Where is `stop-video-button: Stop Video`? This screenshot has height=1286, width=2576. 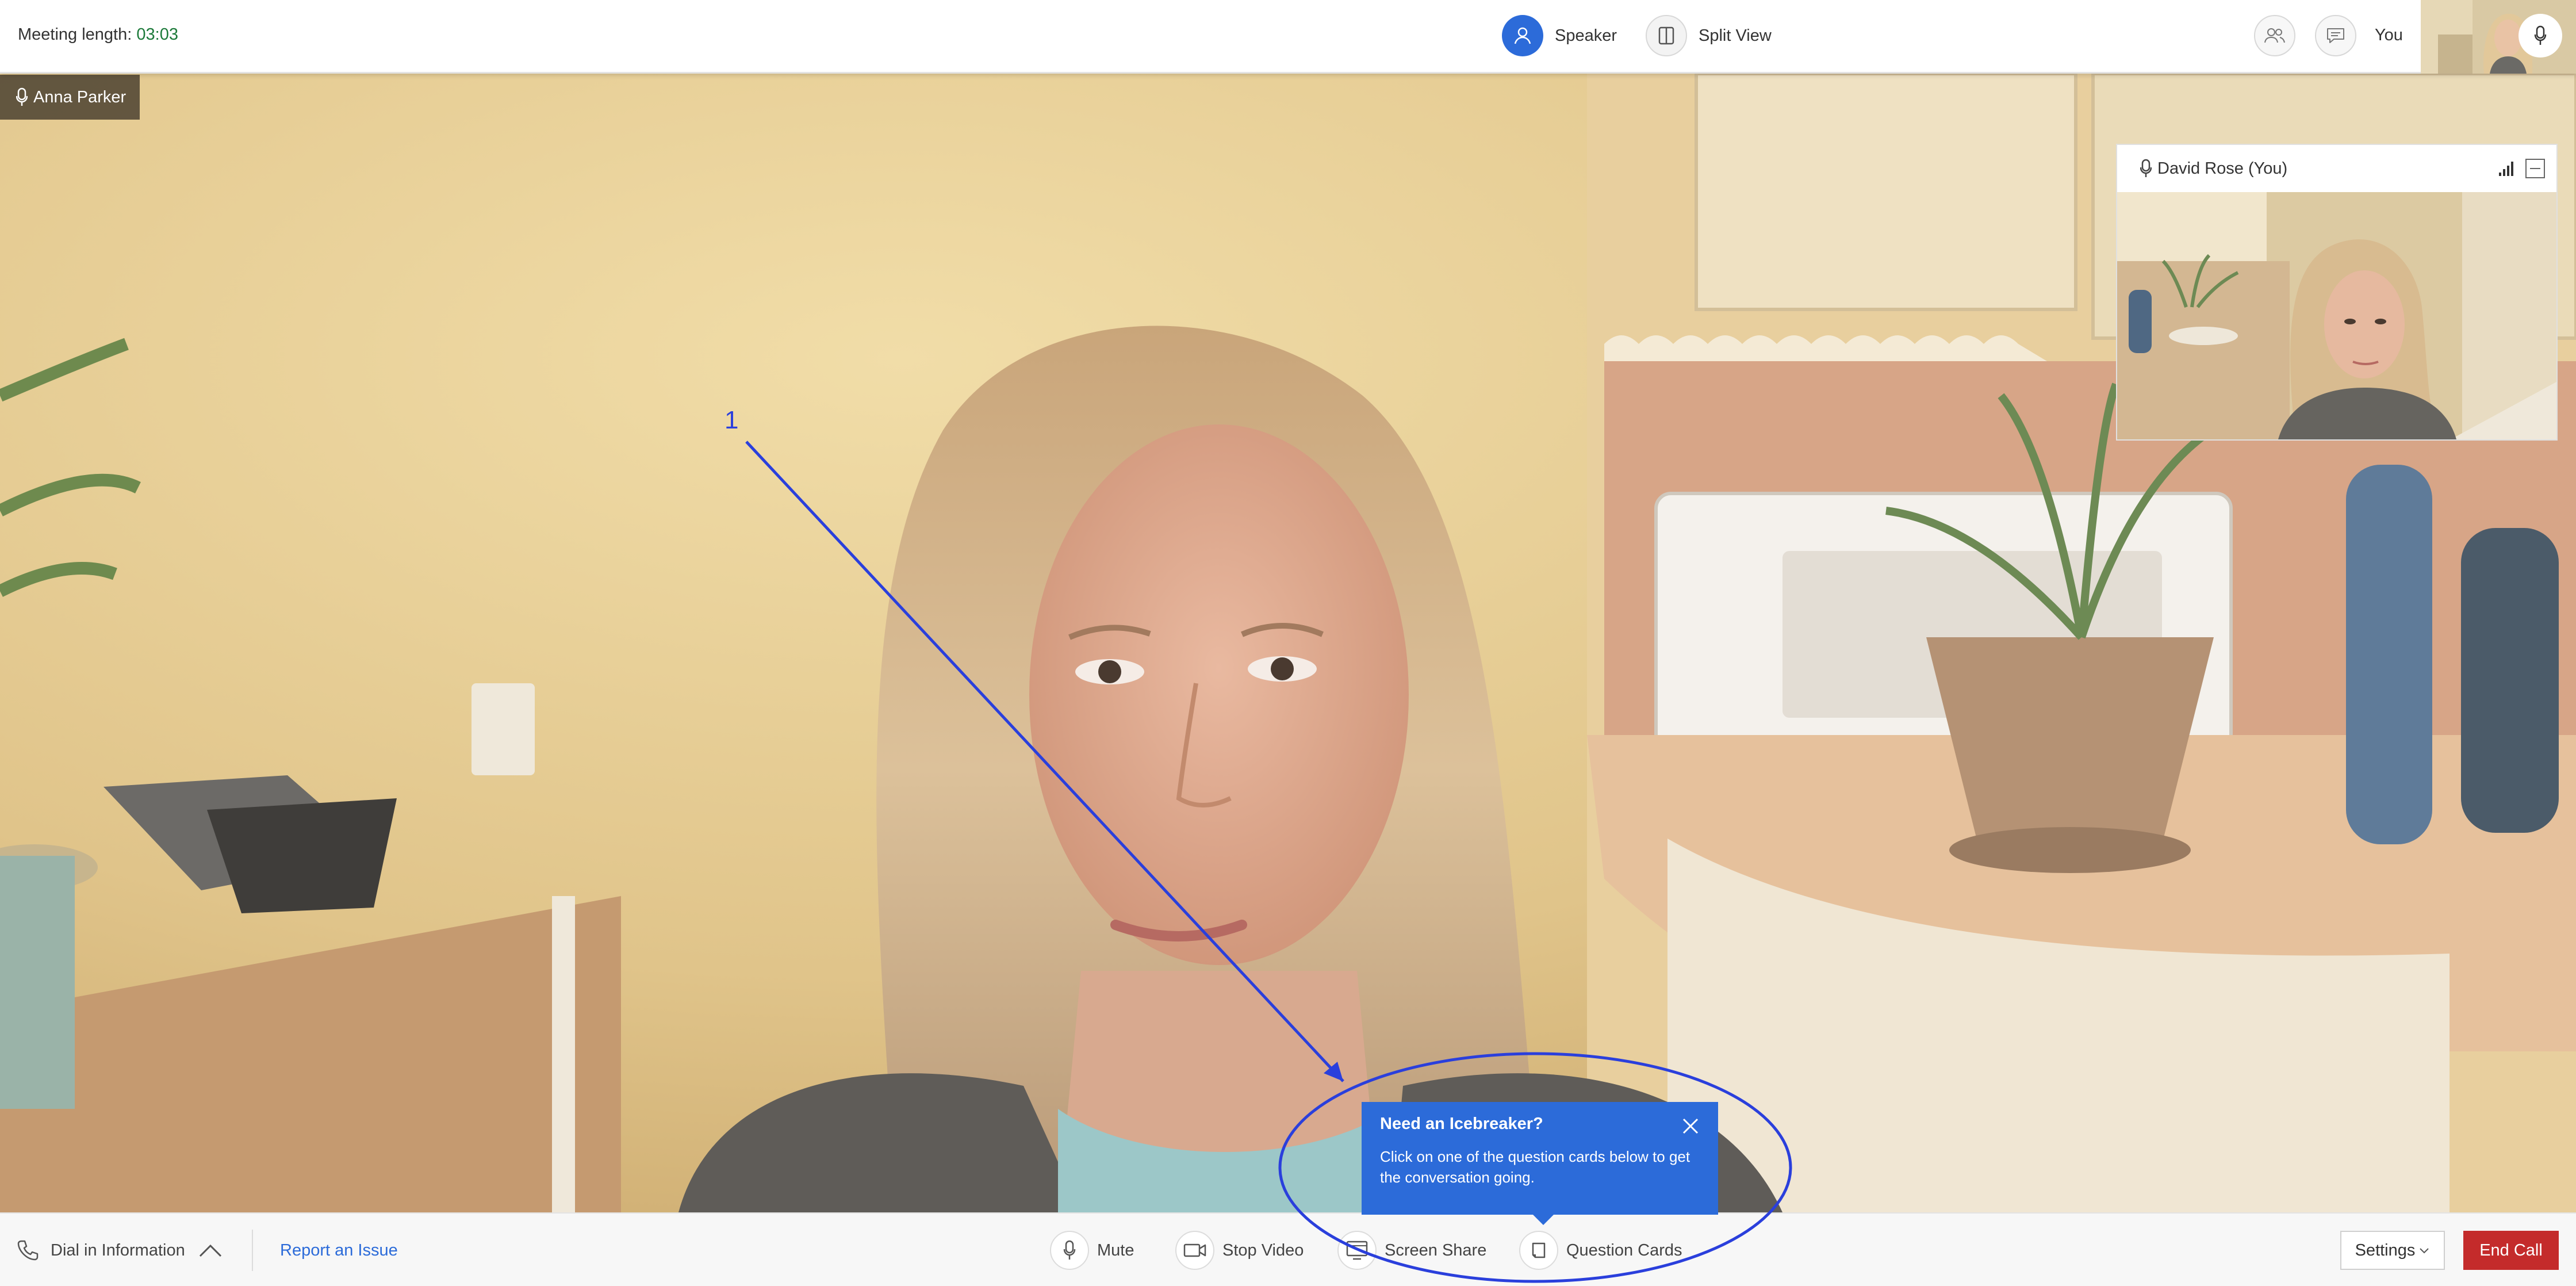 stop-video-button: Stop Video is located at coordinates (1239, 1251).